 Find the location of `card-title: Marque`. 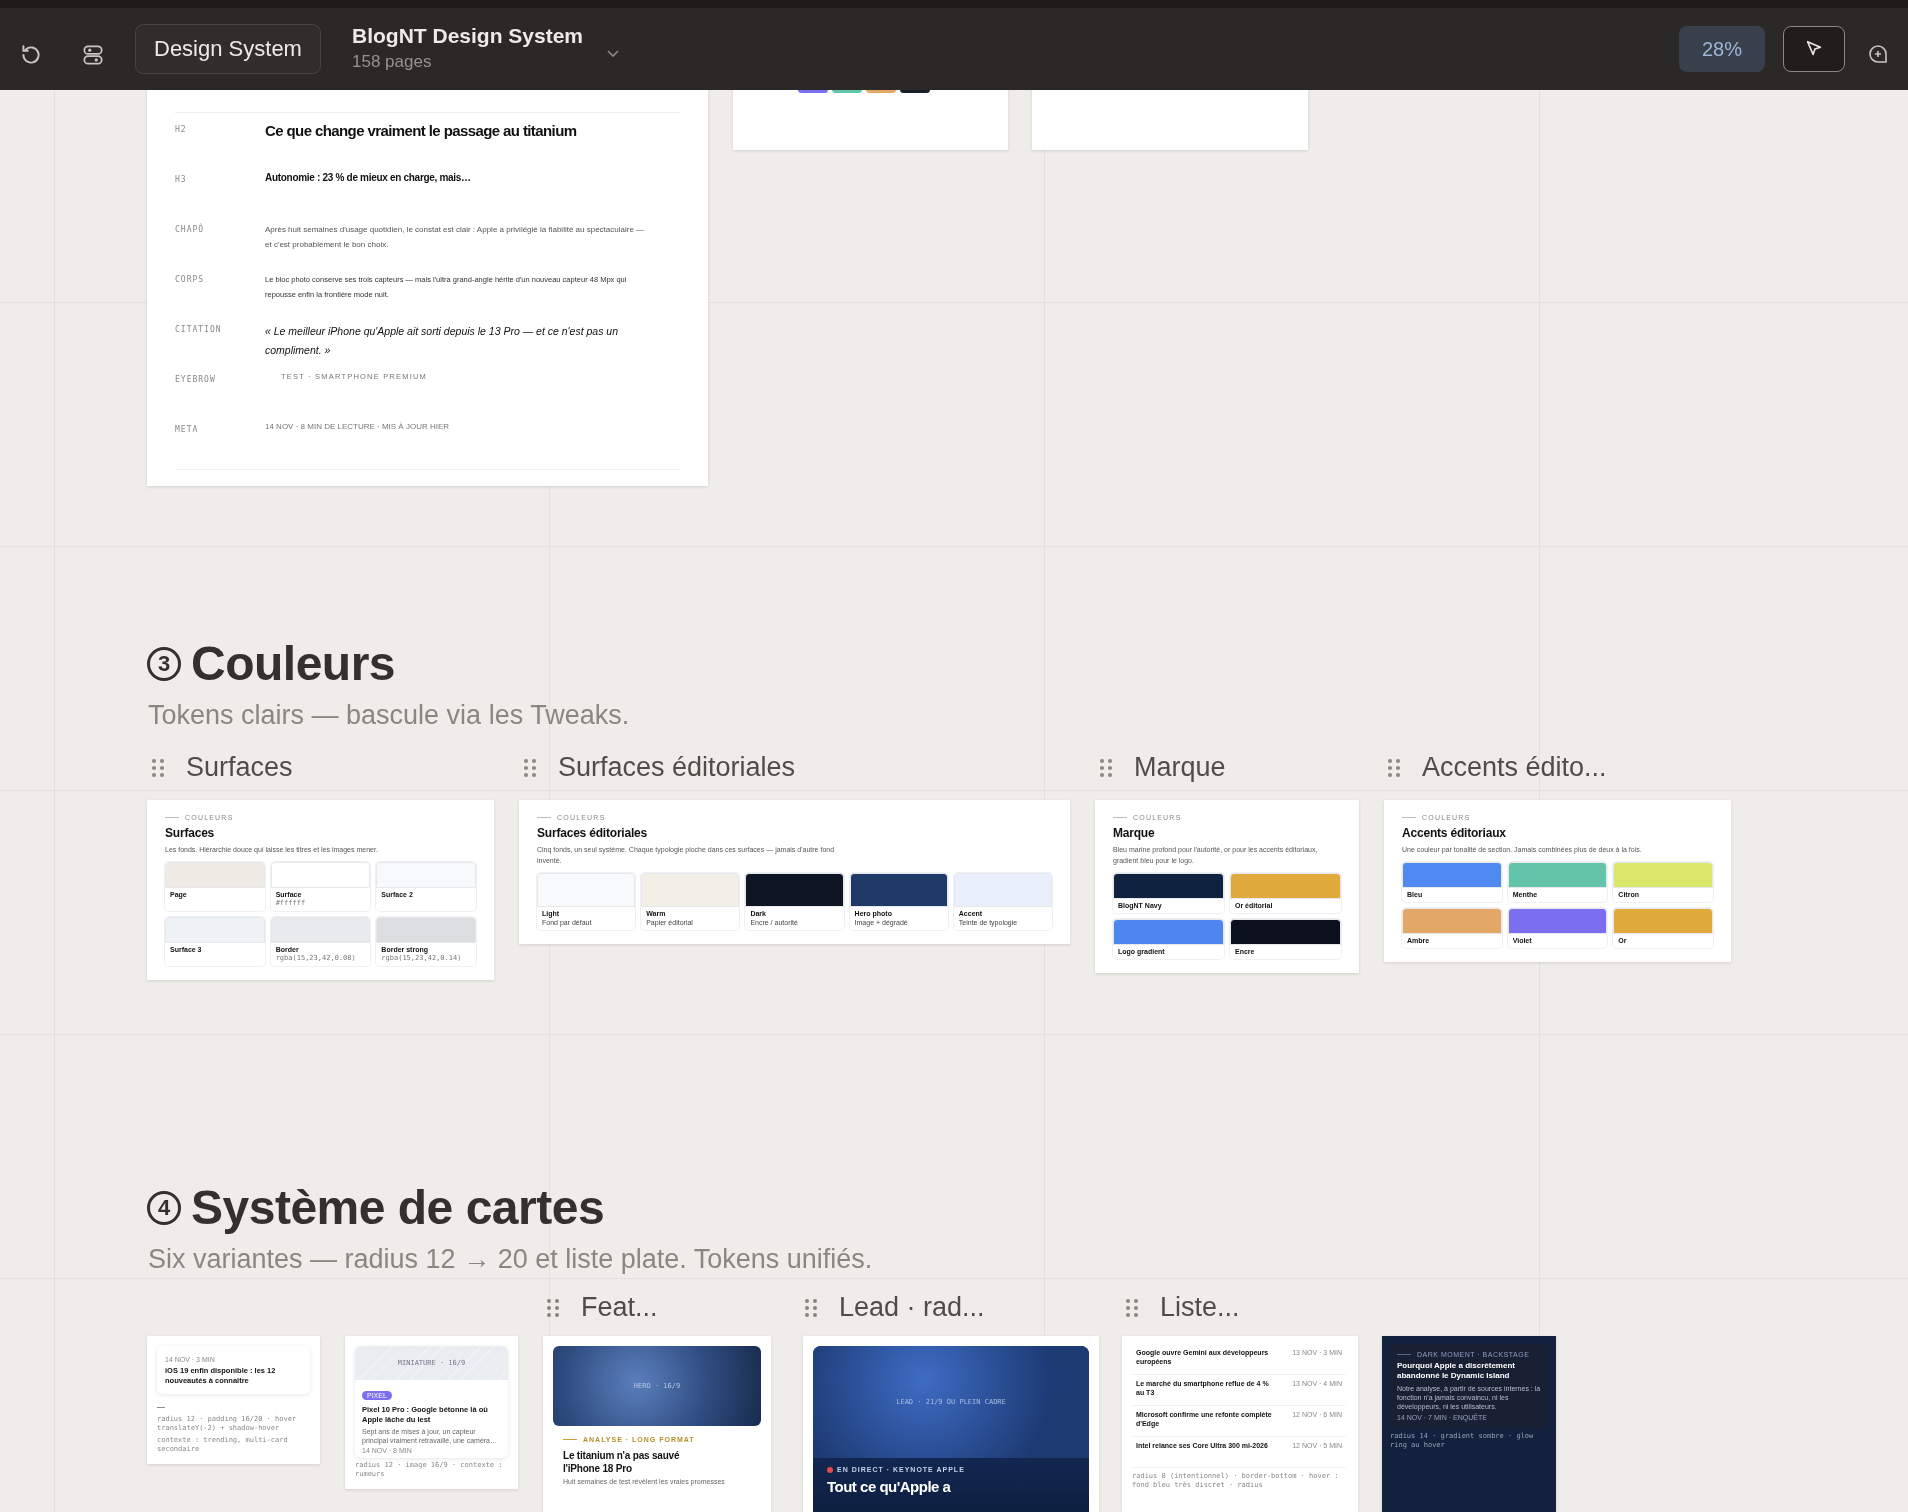

card-title: Marque is located at coordinates (1134, 833).